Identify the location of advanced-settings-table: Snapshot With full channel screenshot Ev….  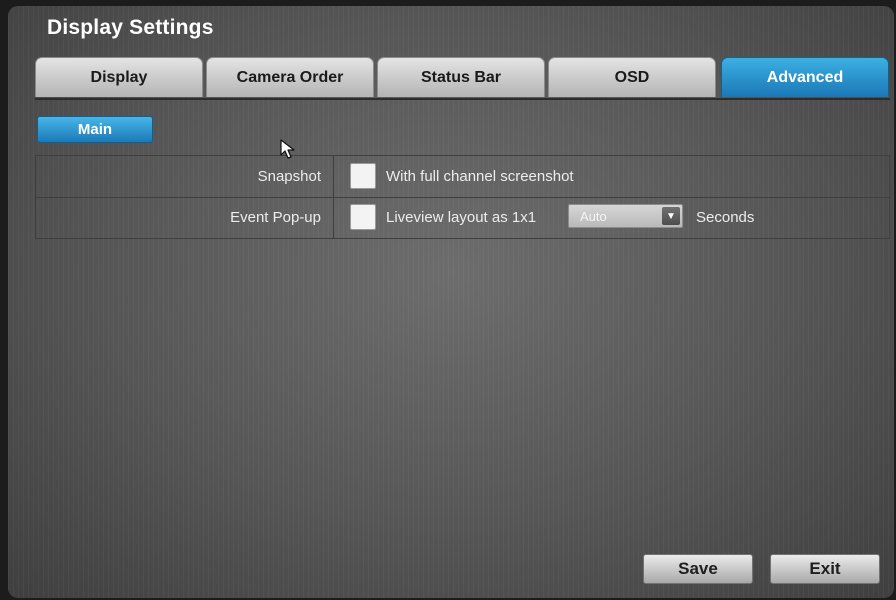
(462, 197).